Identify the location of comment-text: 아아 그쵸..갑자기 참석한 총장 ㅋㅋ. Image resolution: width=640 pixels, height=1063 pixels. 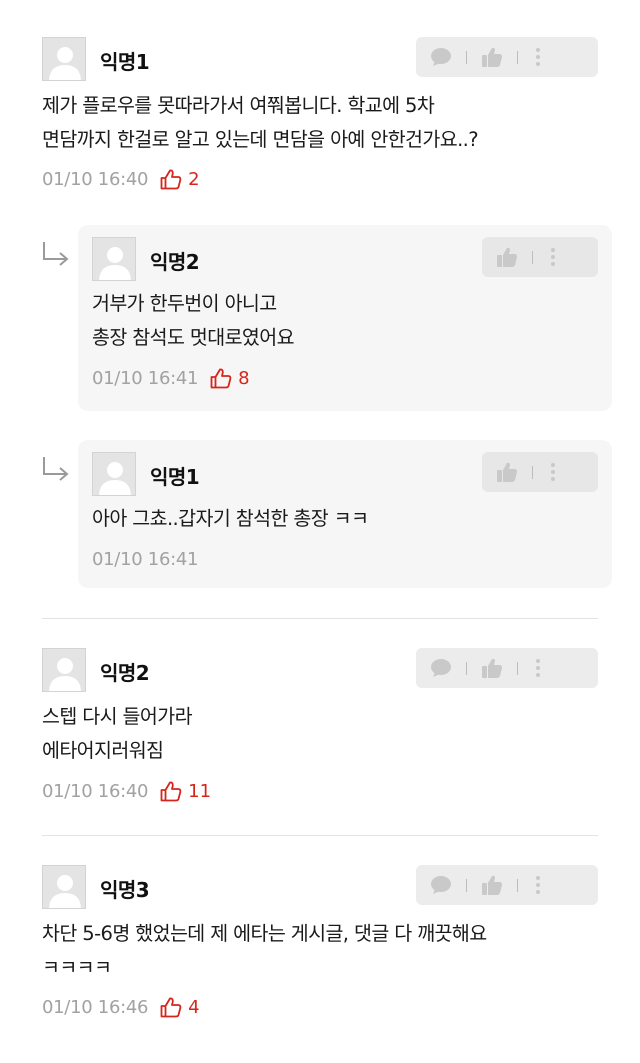
(230, 518).